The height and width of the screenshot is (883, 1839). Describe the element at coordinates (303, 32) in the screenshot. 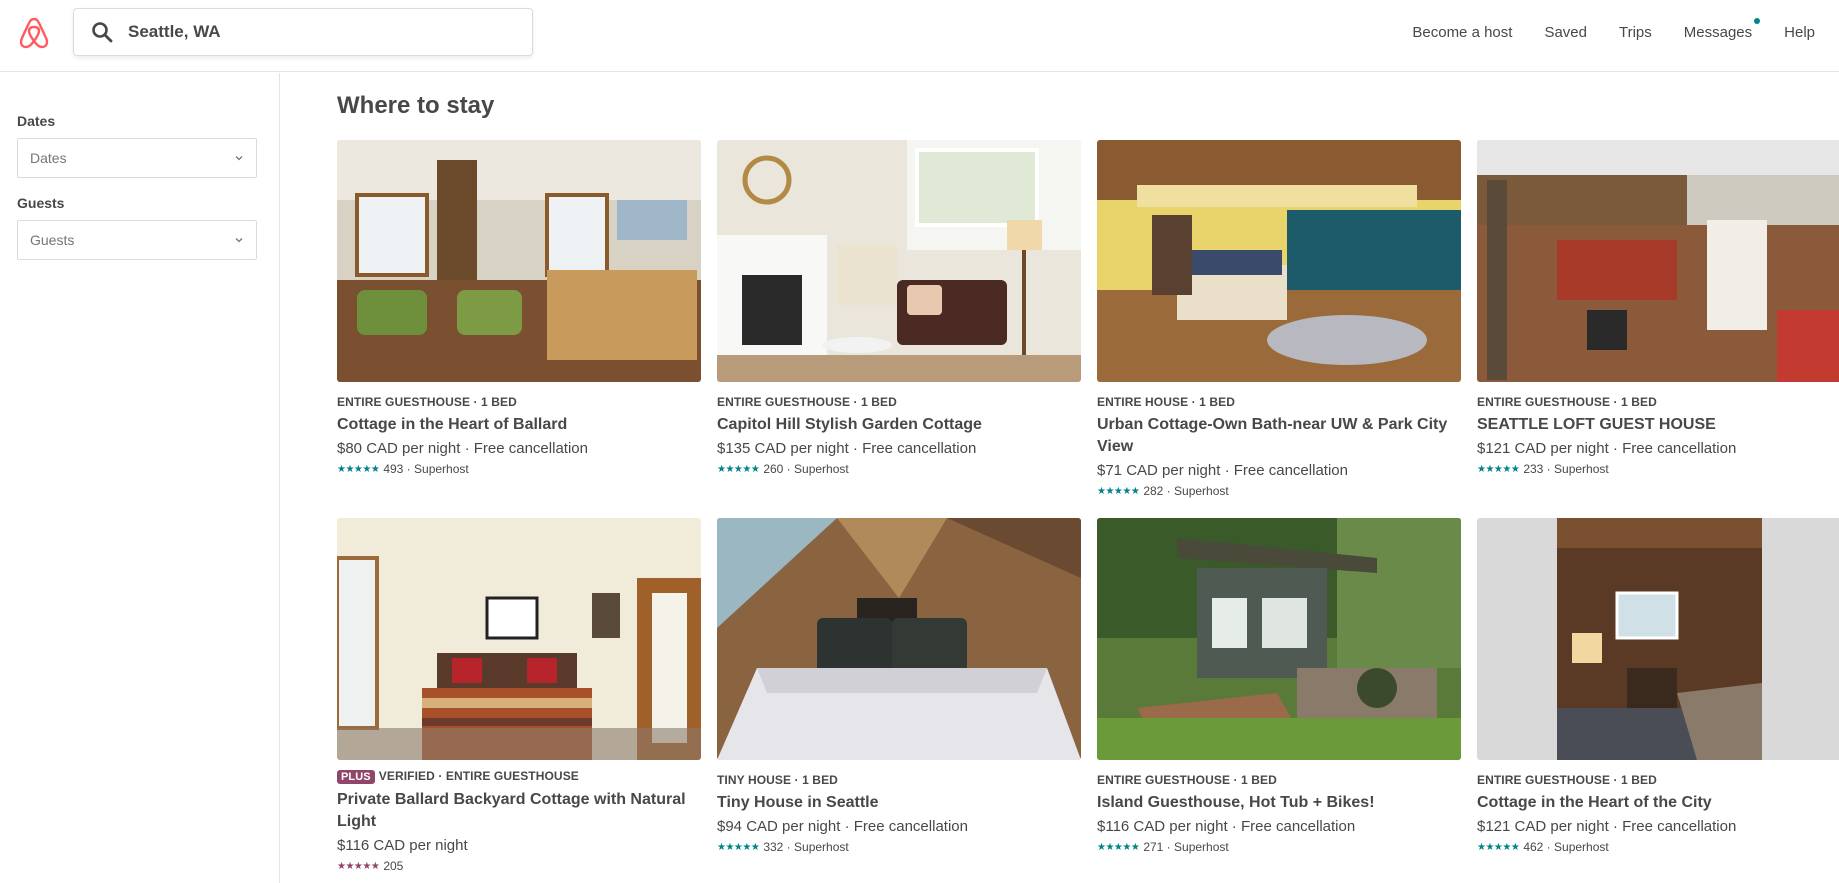

I see `search-bar: Seattle, WA` at that location.